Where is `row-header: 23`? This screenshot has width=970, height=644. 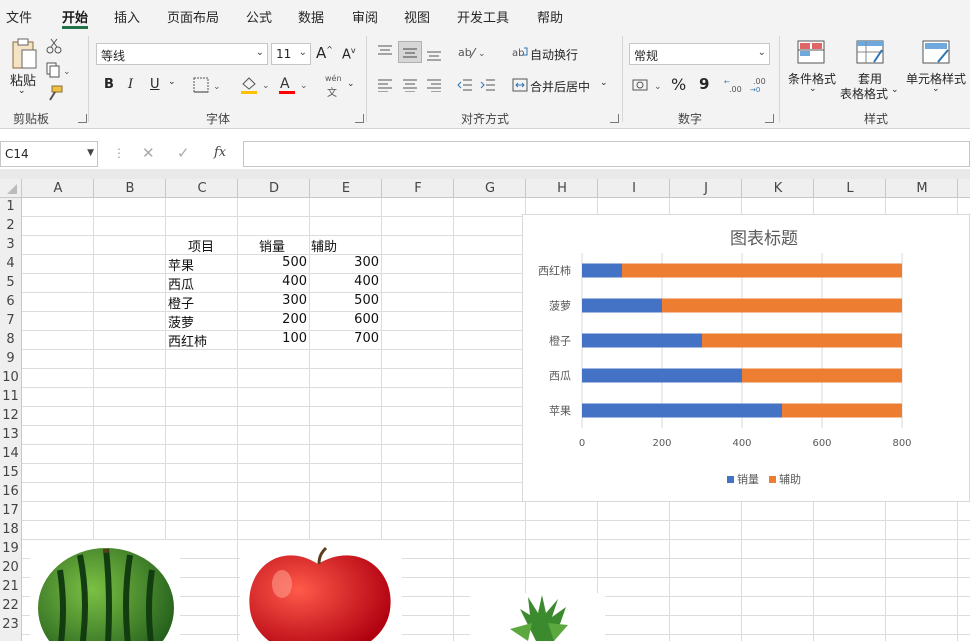 row-header: 23 is located at coordinates (10, 624).